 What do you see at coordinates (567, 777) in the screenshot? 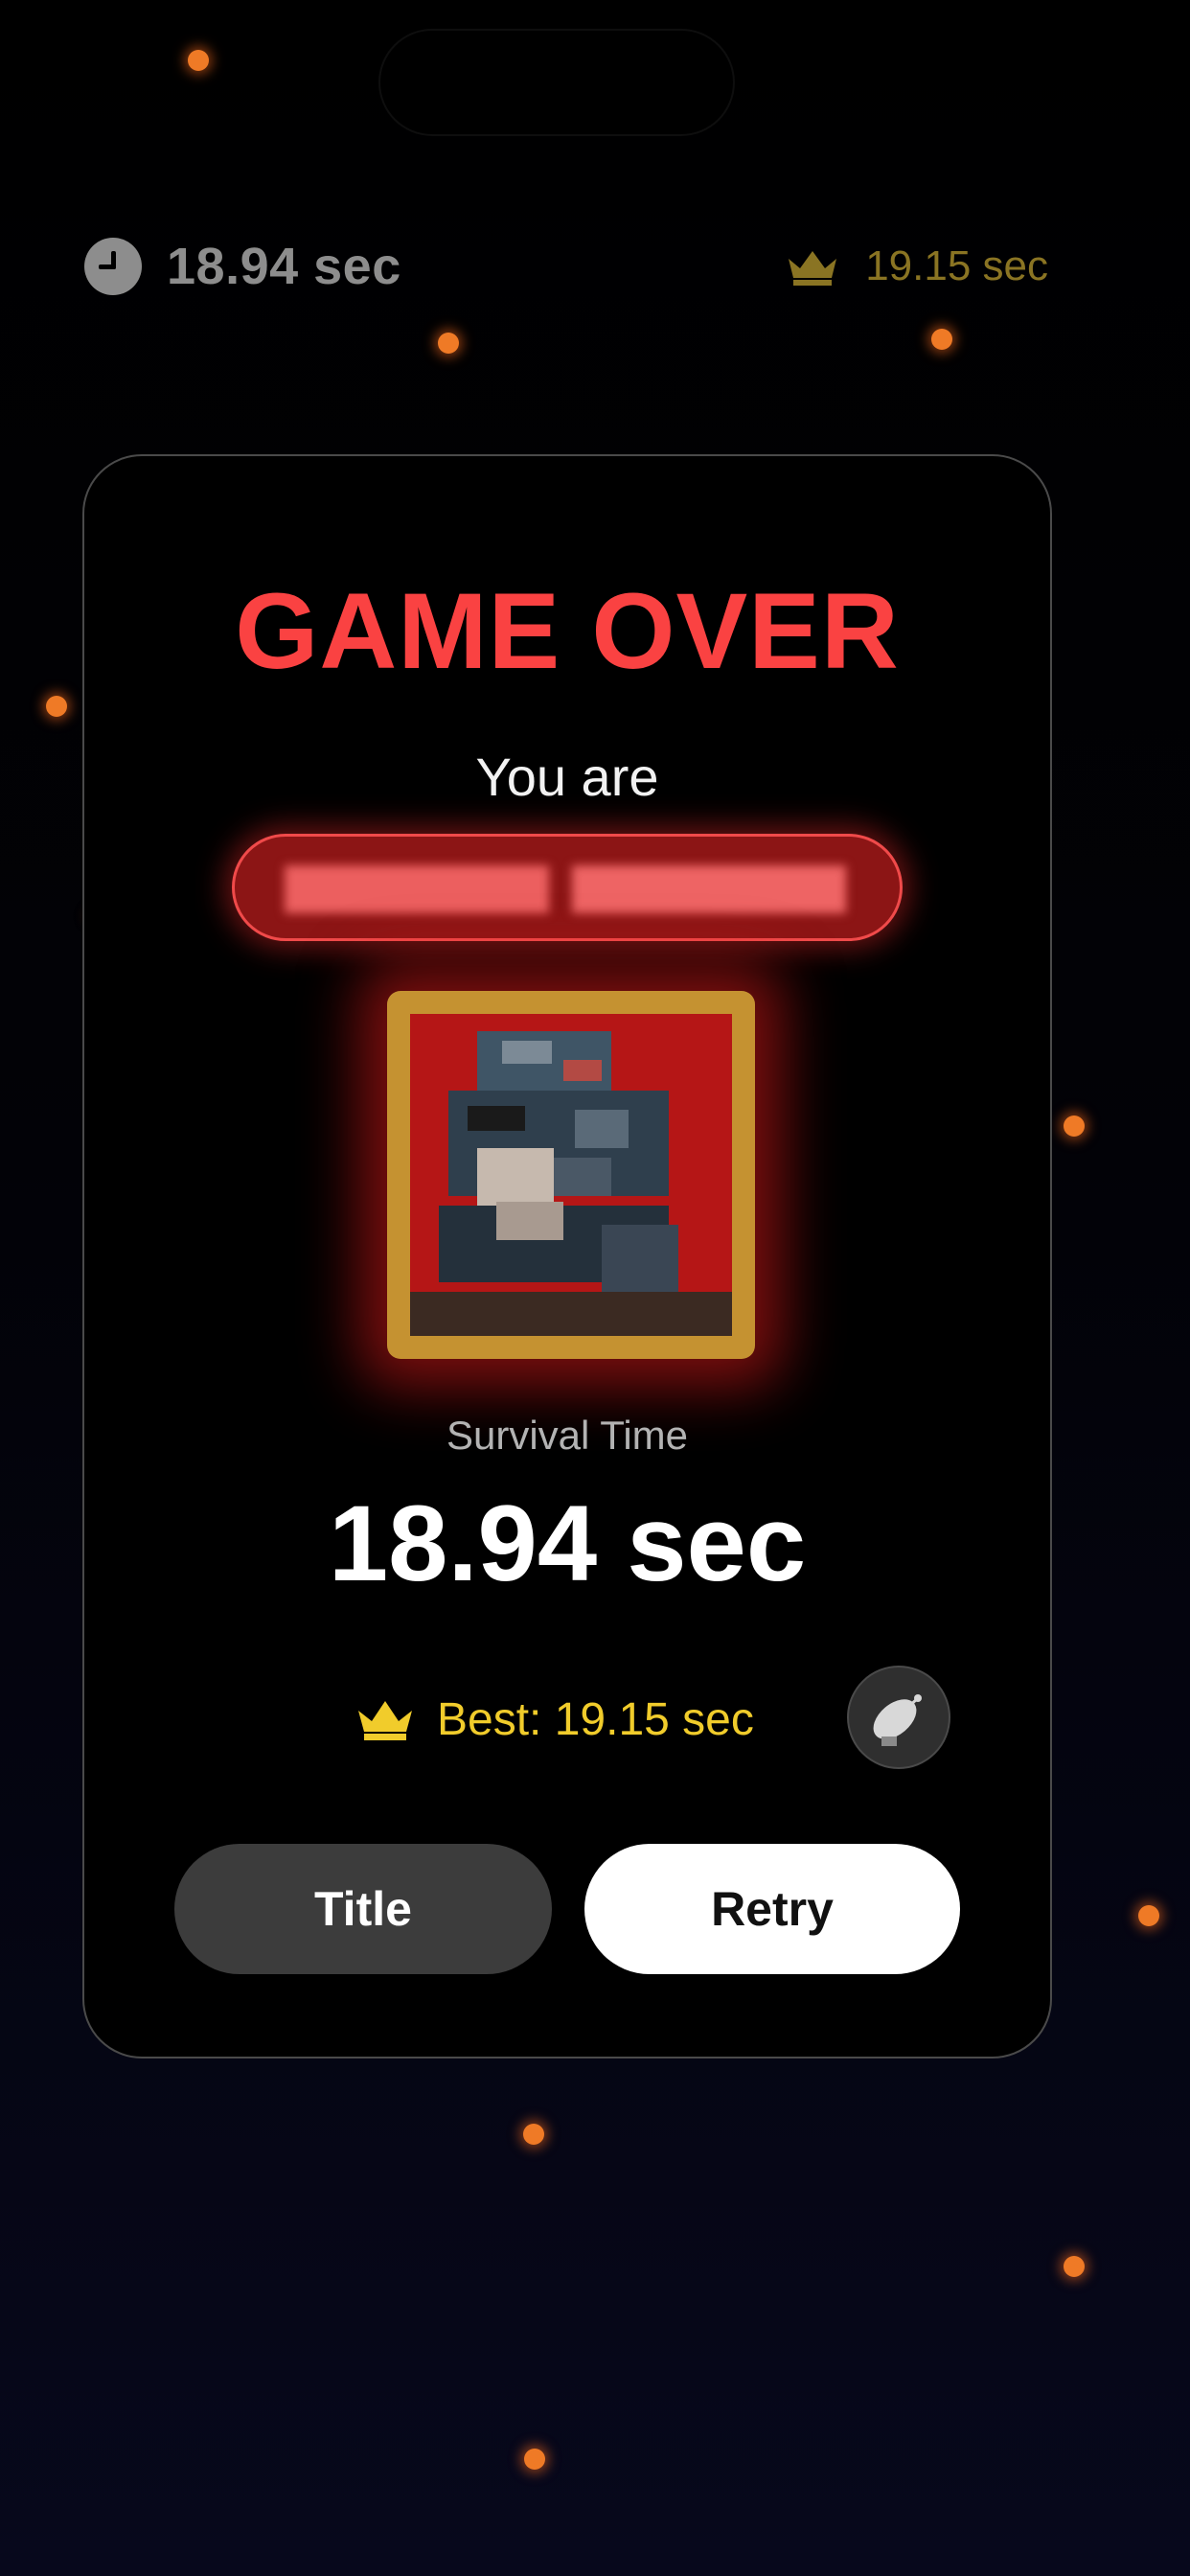
I see `you-are-label: You are` at bounding box center [567, 777].